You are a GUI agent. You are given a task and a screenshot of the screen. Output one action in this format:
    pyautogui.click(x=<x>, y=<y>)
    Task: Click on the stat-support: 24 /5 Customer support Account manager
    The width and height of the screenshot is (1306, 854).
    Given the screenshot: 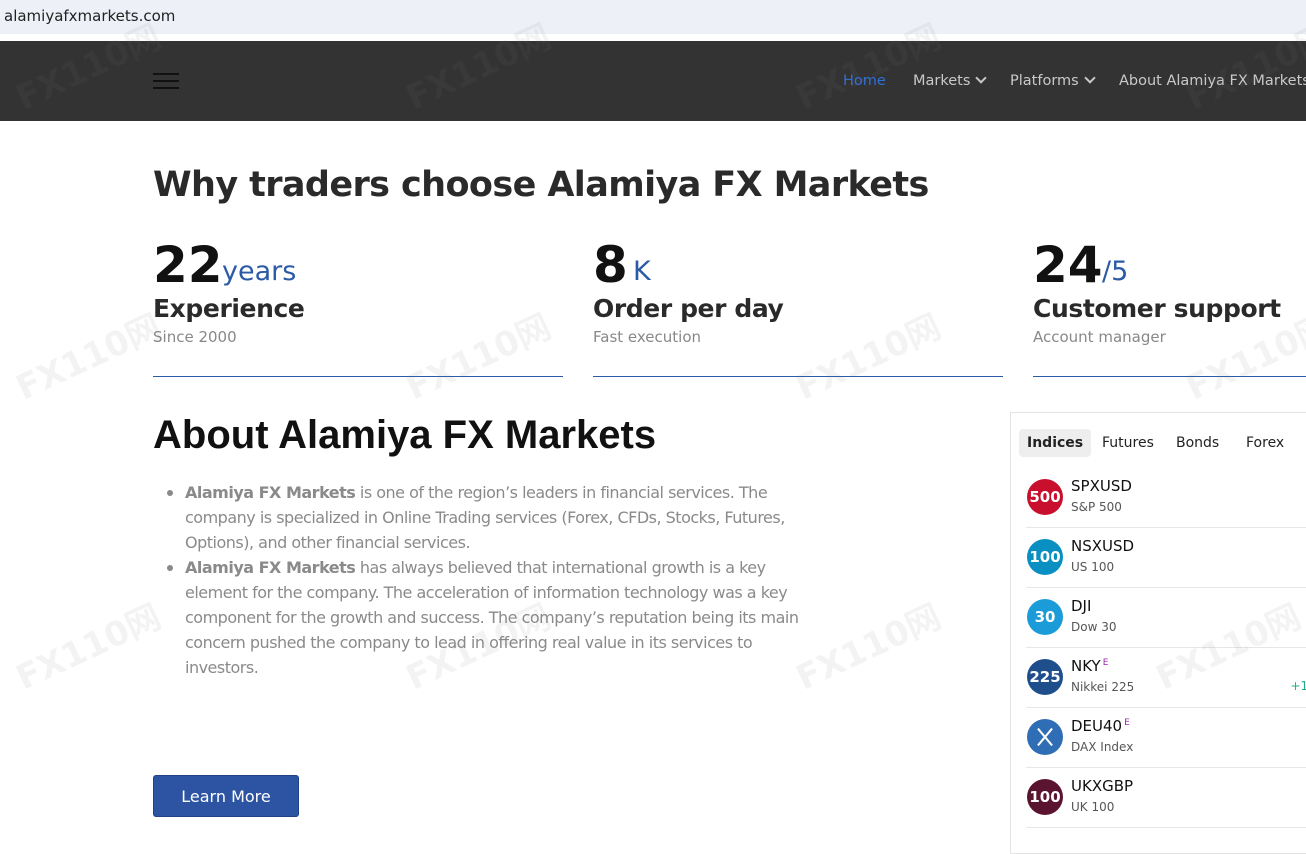 What is the action you would take?
    pyautogui.click(x=1169, y=306)
    